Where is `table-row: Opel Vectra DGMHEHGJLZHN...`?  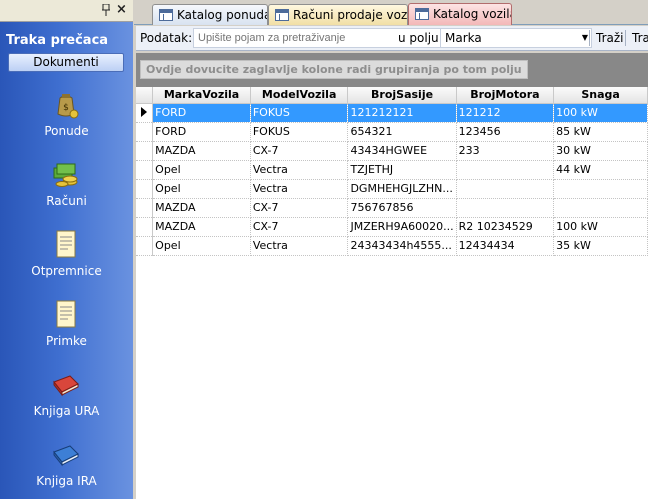 table-row: Opel Vectra DGMHEHGJLZHN... is located at coordinates (392, 189).